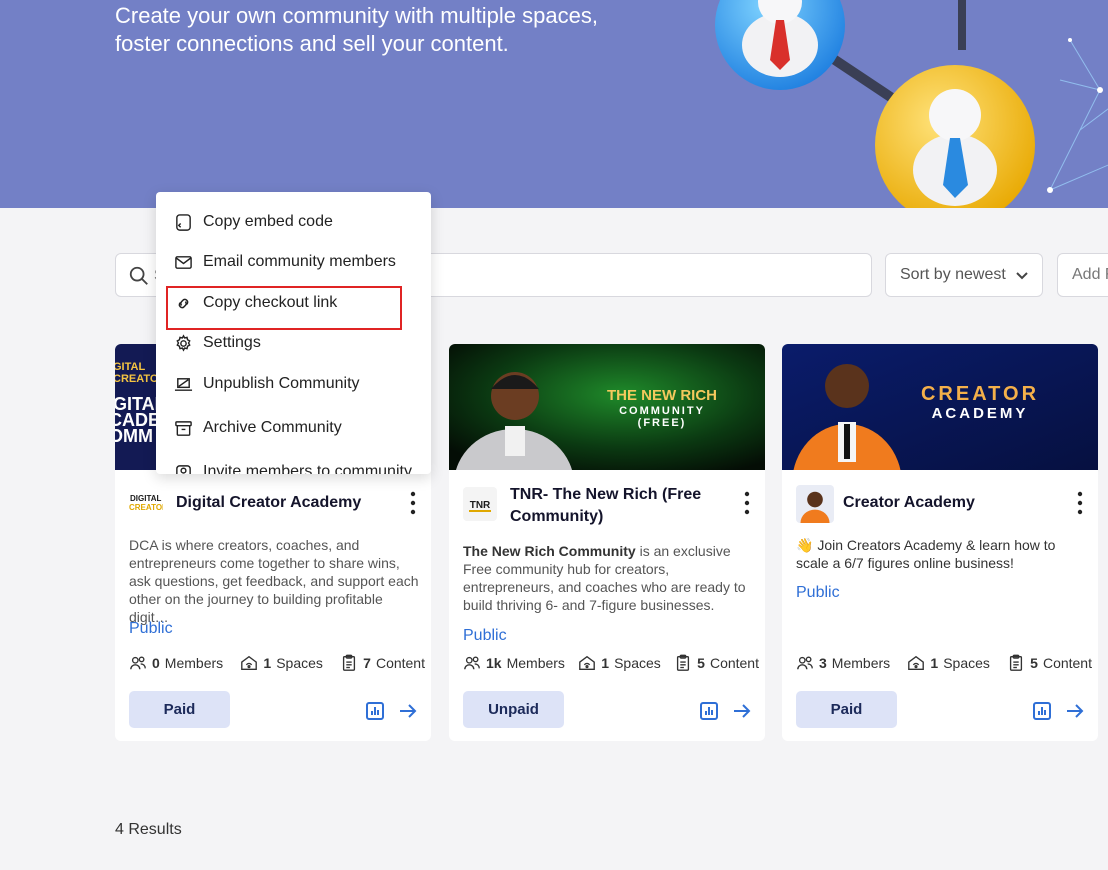  What do you see at coordinates (382, 663) in the screenshot?
I see `content-stat: 7 Content` at bounding box center [382, 663].